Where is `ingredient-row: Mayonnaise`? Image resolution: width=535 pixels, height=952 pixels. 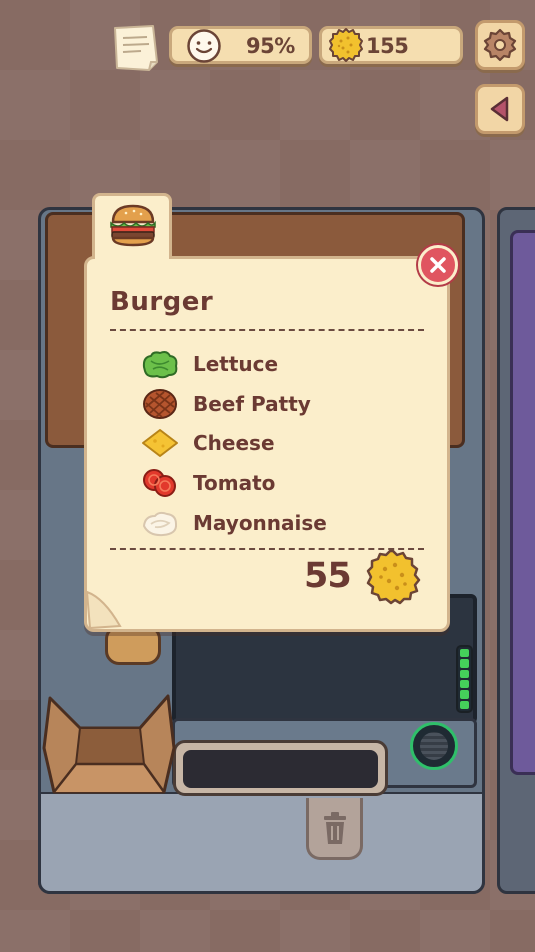 ingredient-row: Mayonnaise is located at coordinates (233, 523).